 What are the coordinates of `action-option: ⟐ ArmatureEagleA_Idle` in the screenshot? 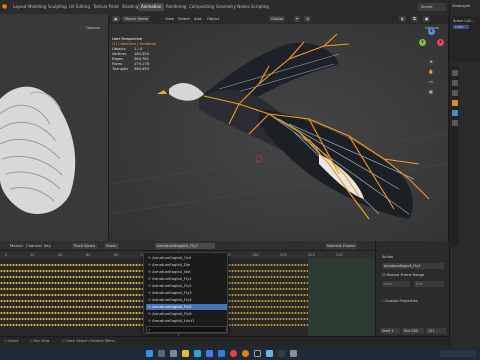 It's located at (186, 272).